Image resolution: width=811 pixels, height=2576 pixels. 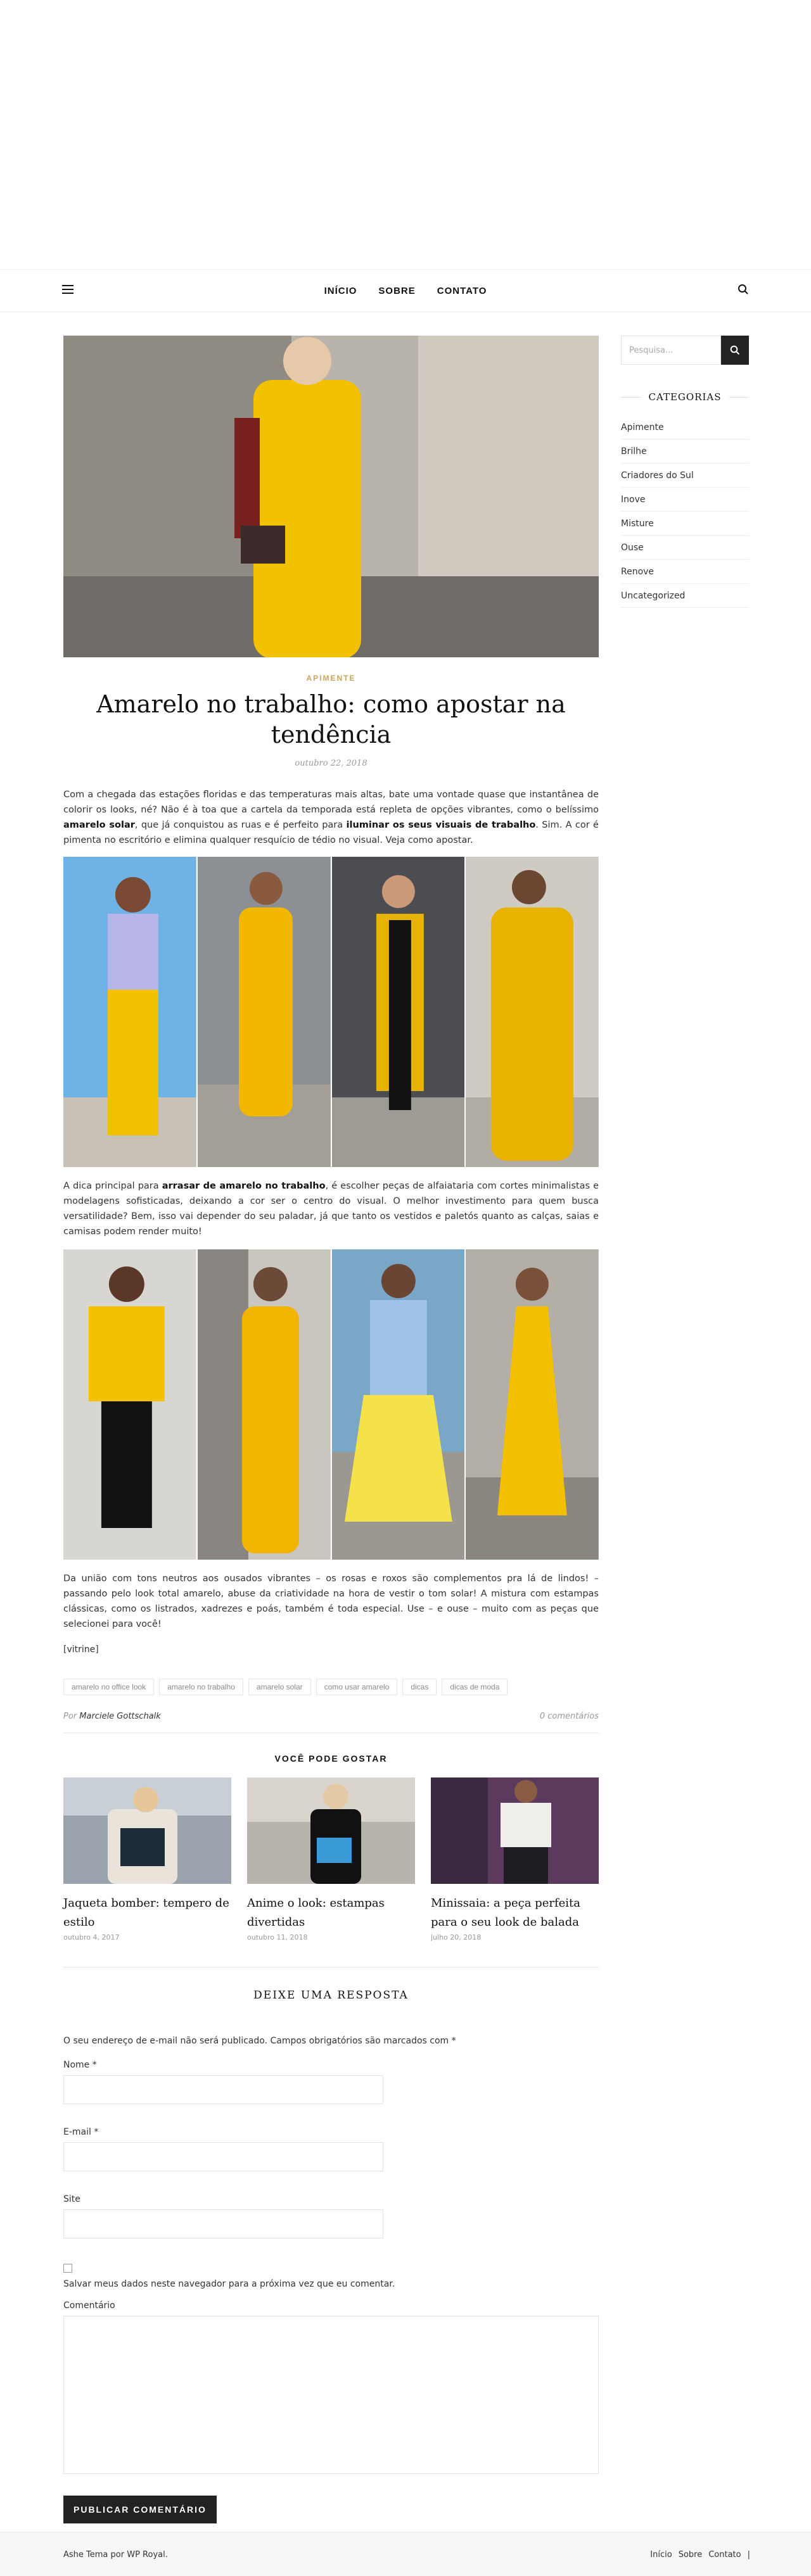 I want to click on nav-link-sobre: SOBRE, so click(x=396, y=291).